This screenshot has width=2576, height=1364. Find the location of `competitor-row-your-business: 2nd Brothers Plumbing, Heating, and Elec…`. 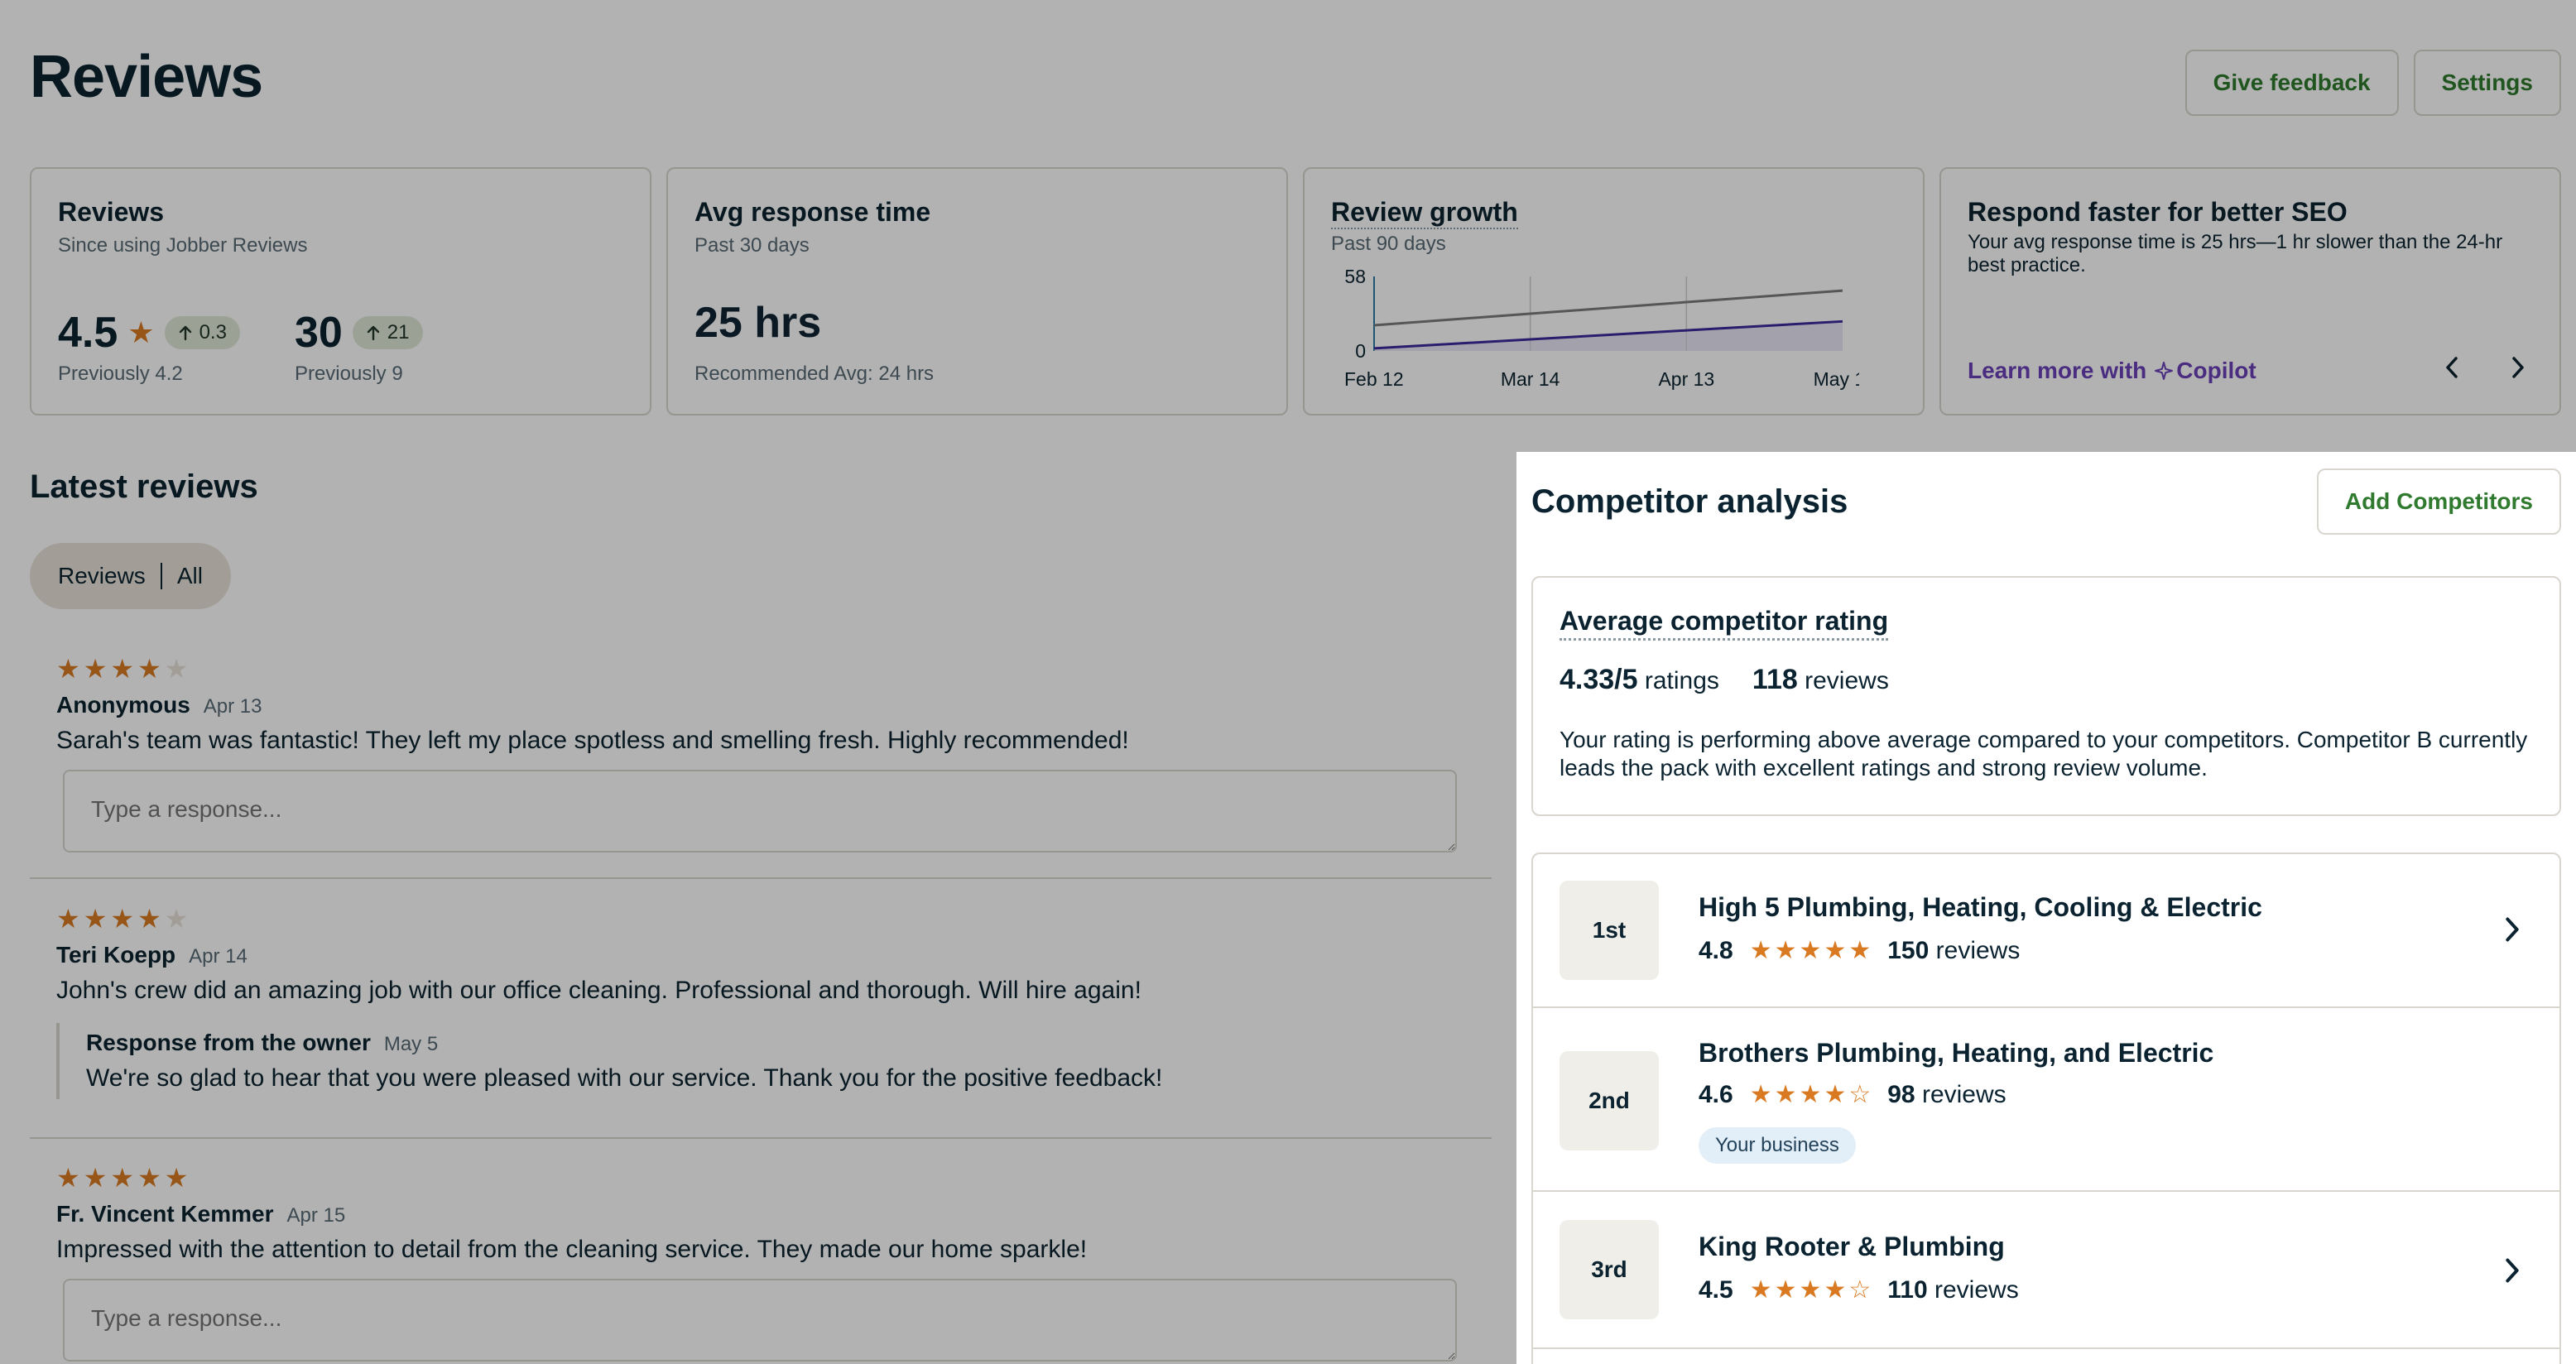

competitor-row-your-business: 2nd Brothers Plumbing, Heating, and Elec… is located at coordinates (2046, 1100).